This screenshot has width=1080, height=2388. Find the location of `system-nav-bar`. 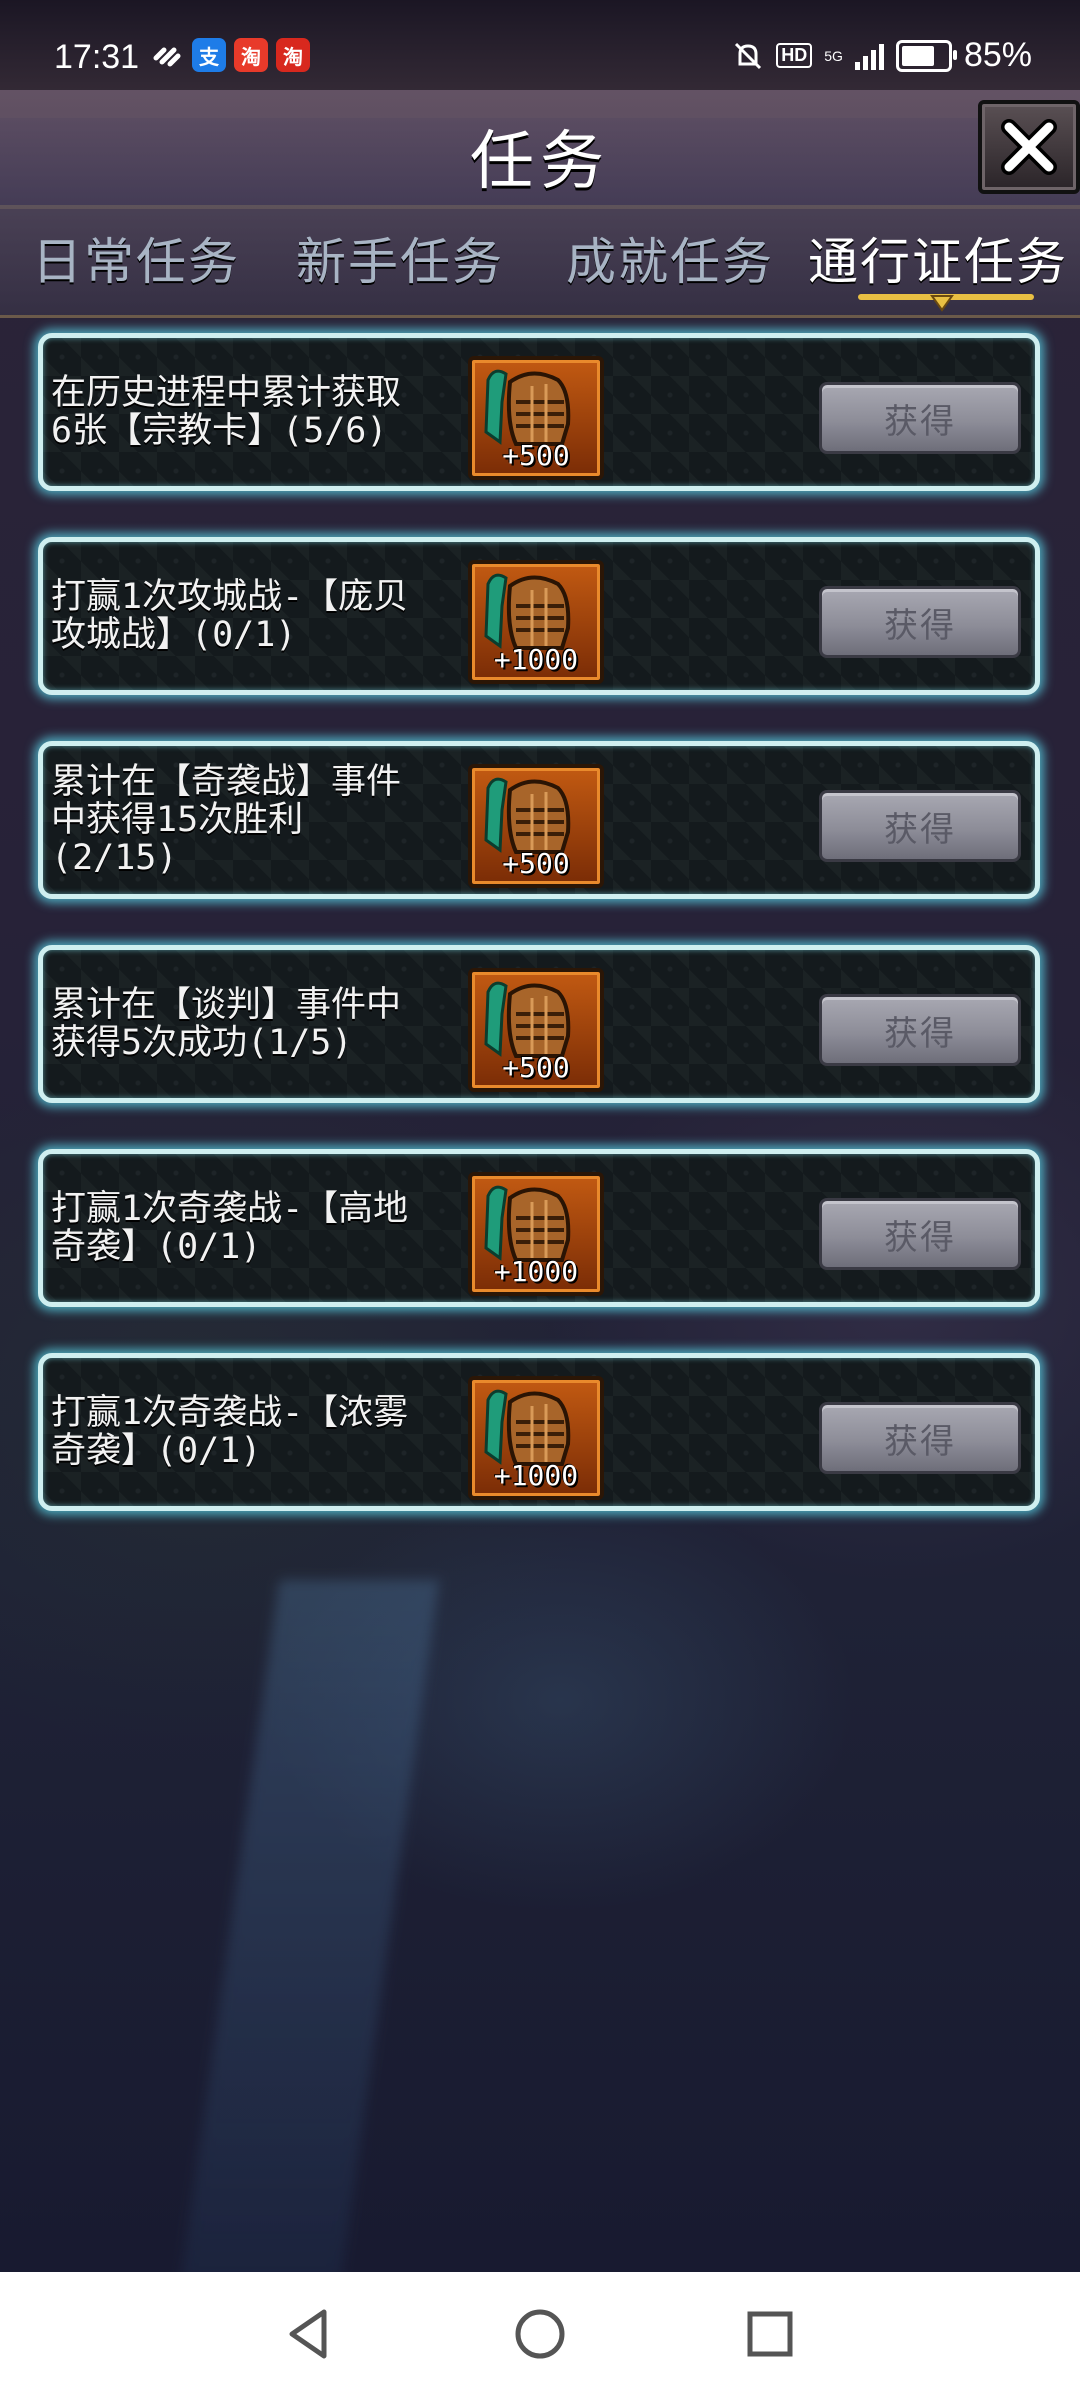

system-nav-bar is located at coordinates (540, 2330).